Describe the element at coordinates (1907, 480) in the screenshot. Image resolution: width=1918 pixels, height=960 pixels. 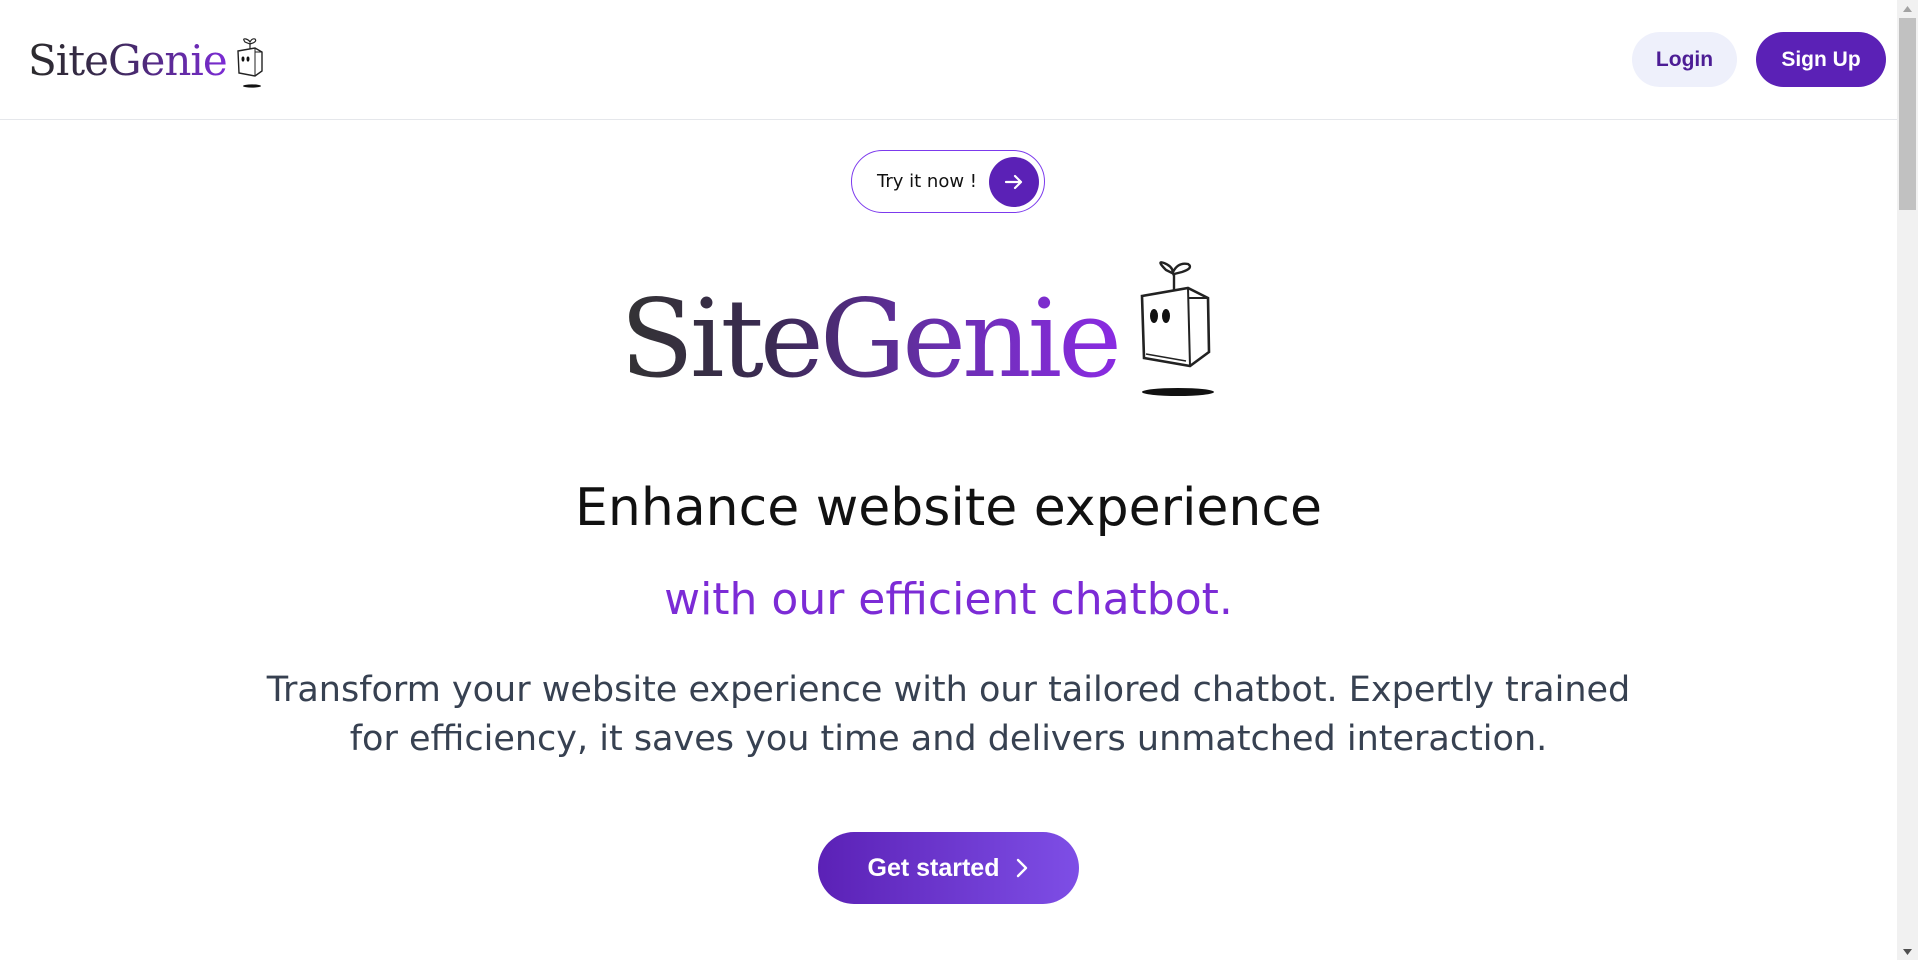
I see `vertical-scrollbar` at that location.